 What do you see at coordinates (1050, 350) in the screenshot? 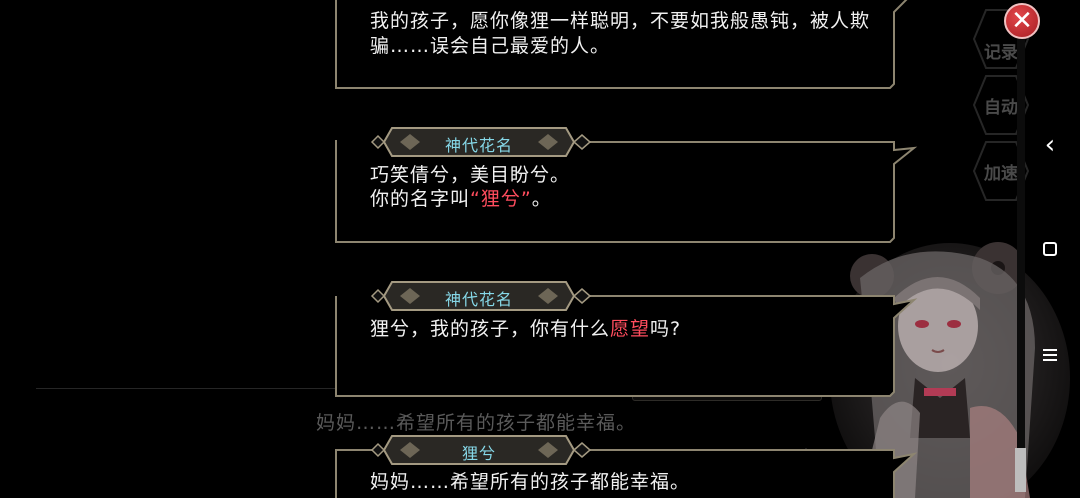
I see `menu-lines-icon` at bounding box center [1050, 350].